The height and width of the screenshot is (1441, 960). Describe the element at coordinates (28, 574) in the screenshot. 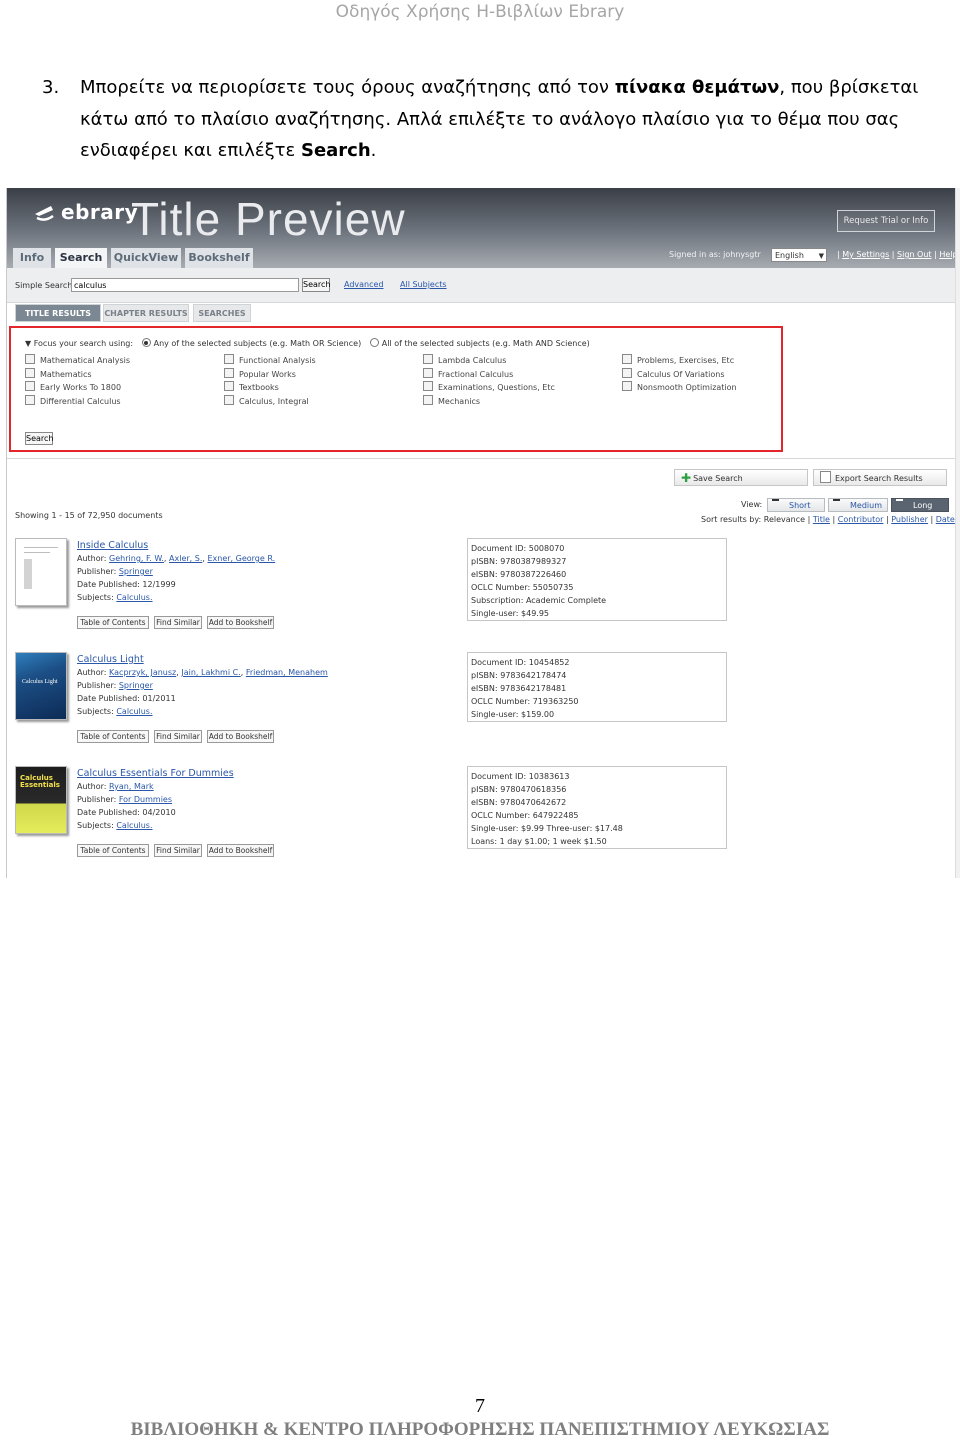

I see `cover-line` at that location.